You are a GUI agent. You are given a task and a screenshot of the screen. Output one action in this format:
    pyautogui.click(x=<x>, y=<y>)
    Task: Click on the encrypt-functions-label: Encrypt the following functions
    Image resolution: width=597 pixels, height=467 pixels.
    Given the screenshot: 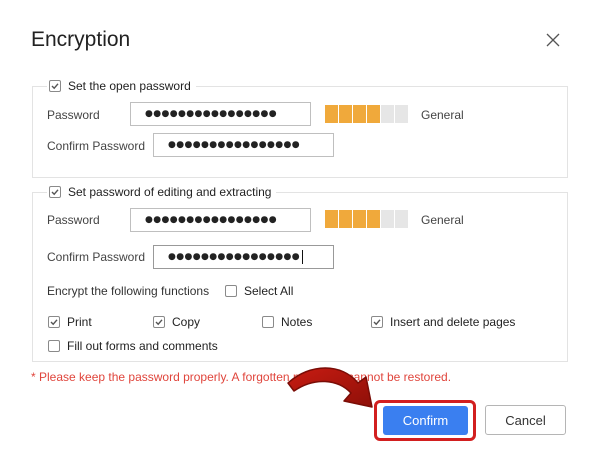 What is the action you would take?
    pyautogui.click(x=128, y=291)
    